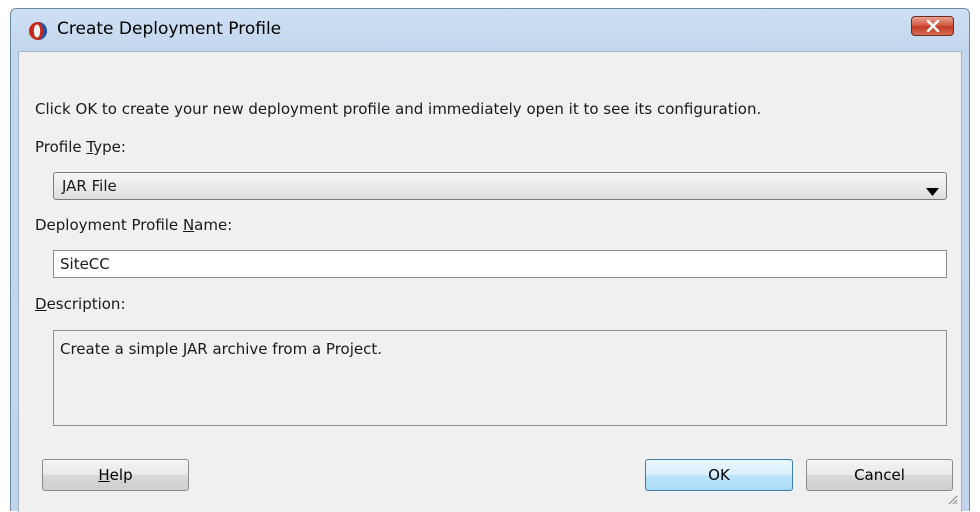 This screenshot has width=980, height=512. Describe the element at coordinates (490, 30) in the screenshot. I see `title-bar: Create Deployment Profile` at that location.